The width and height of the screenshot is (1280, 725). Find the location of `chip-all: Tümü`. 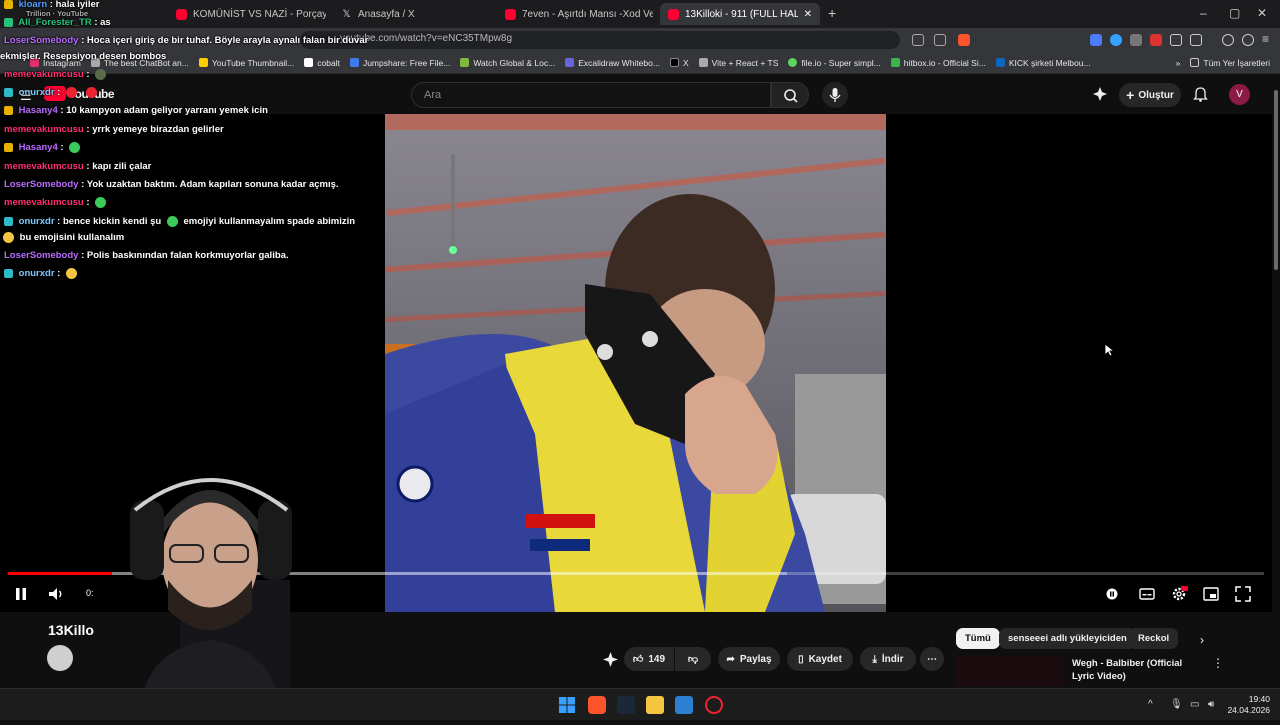

chip-all: Tümü is located at coordinates (978, 638).